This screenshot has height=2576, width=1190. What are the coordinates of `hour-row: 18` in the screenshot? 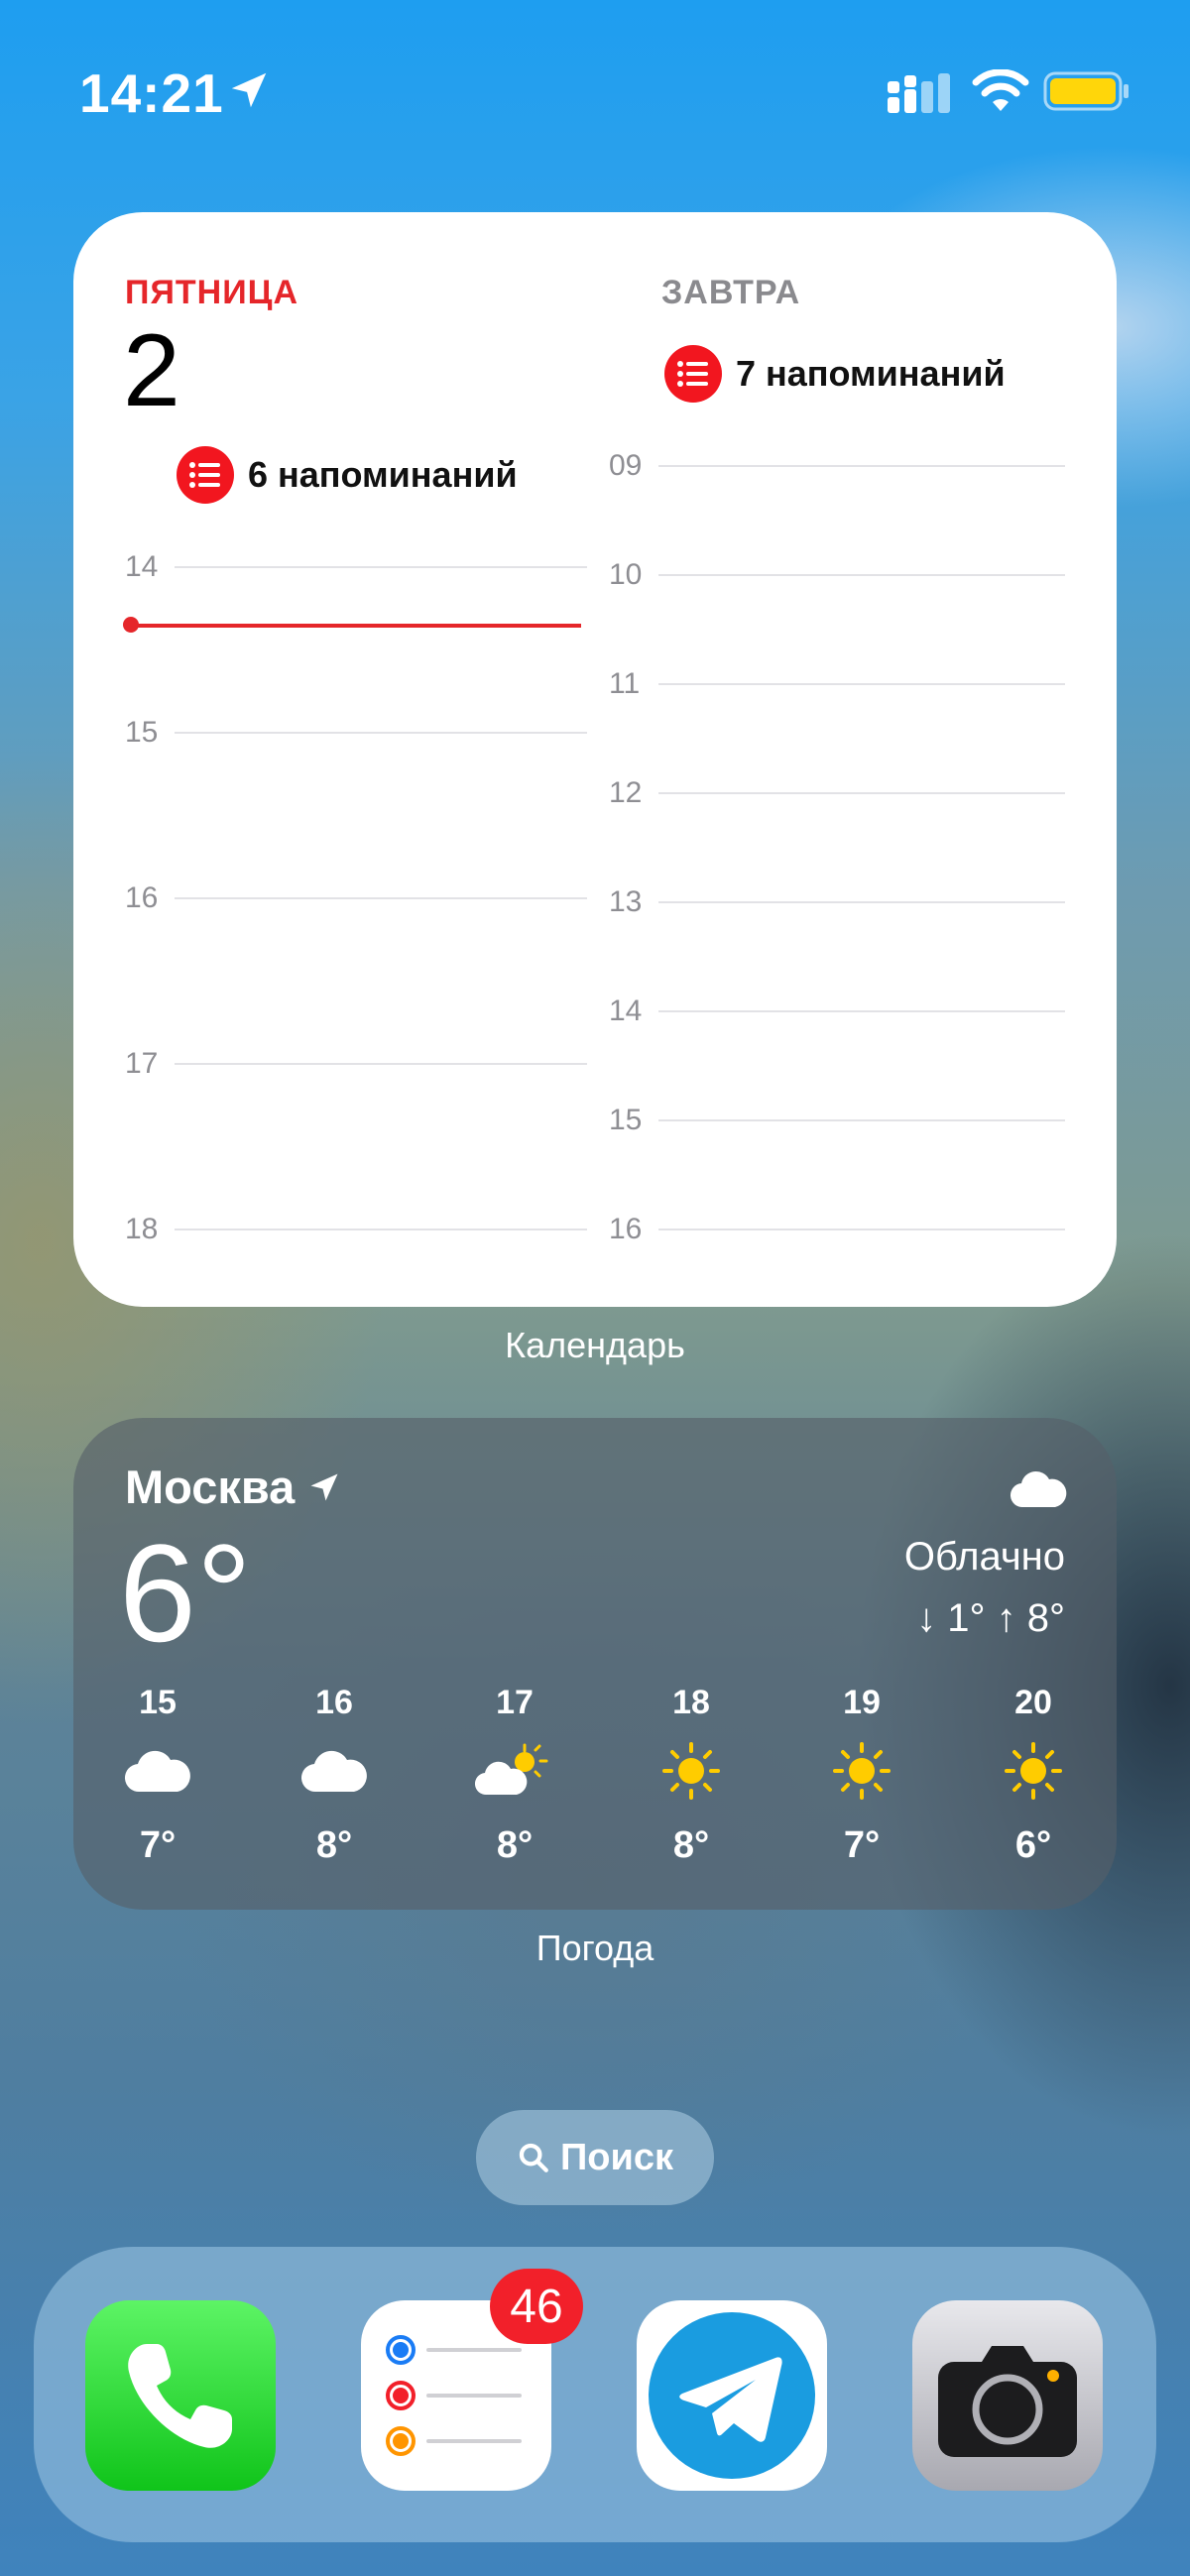 It's located at (356, 1230).